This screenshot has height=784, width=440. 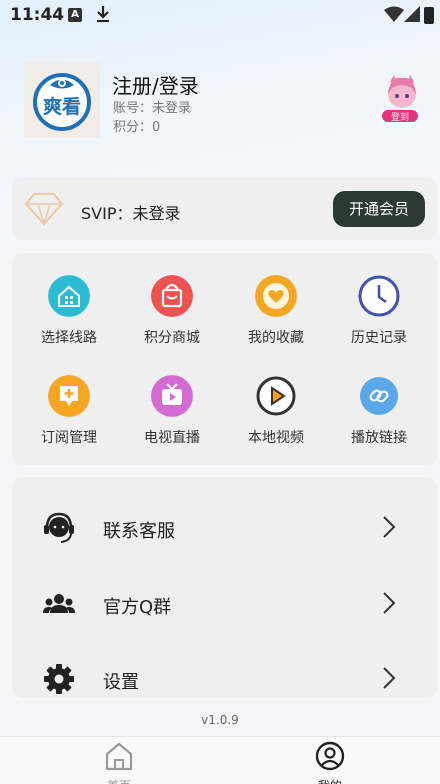 What do you see at coordinates (330, 756) in the screenshot?
I see `user-circle-icon` at bounding box center [330, 756].